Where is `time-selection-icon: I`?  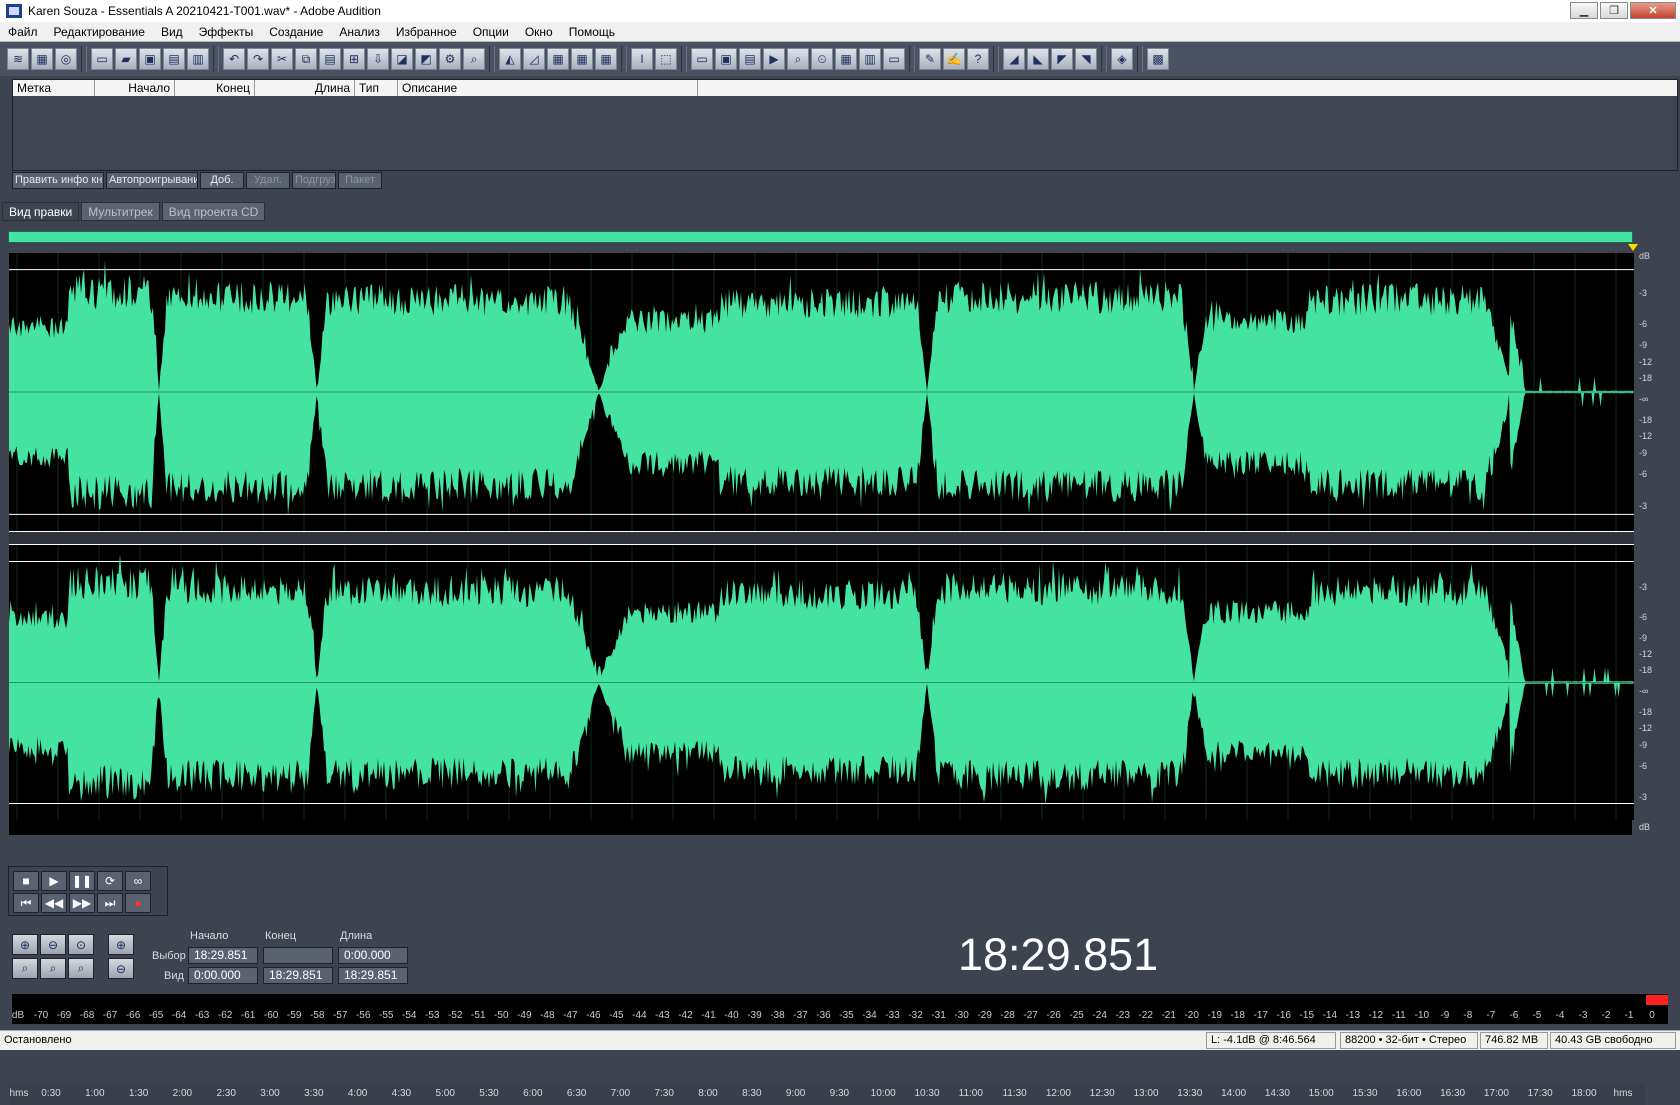
time-selection-icon: I is located at coordinates (642, 59).